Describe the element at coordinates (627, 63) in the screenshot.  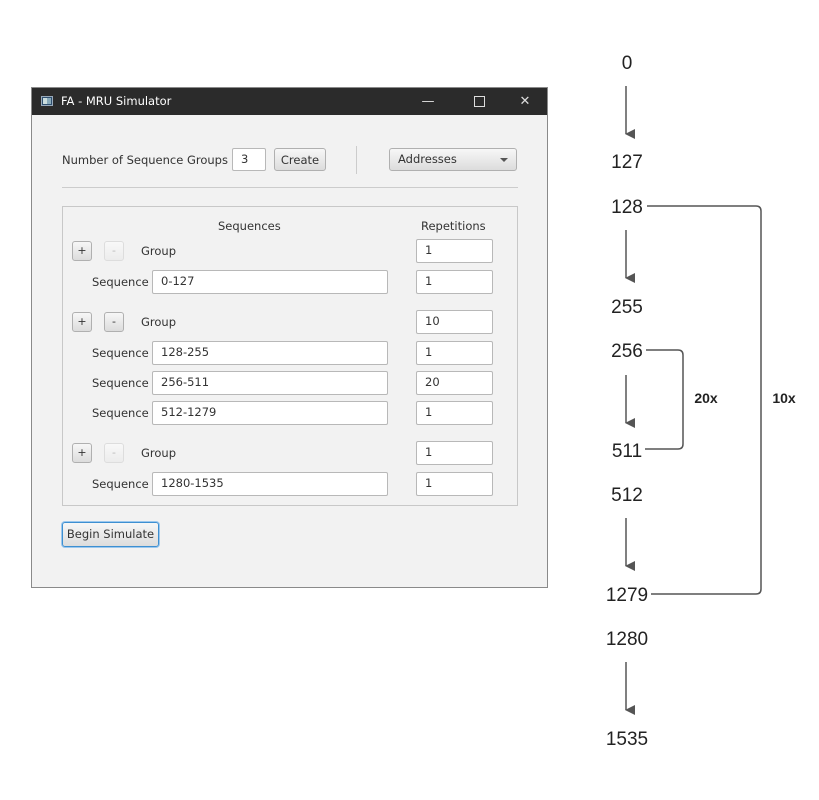
I see `diagram-number: 0` at that location.